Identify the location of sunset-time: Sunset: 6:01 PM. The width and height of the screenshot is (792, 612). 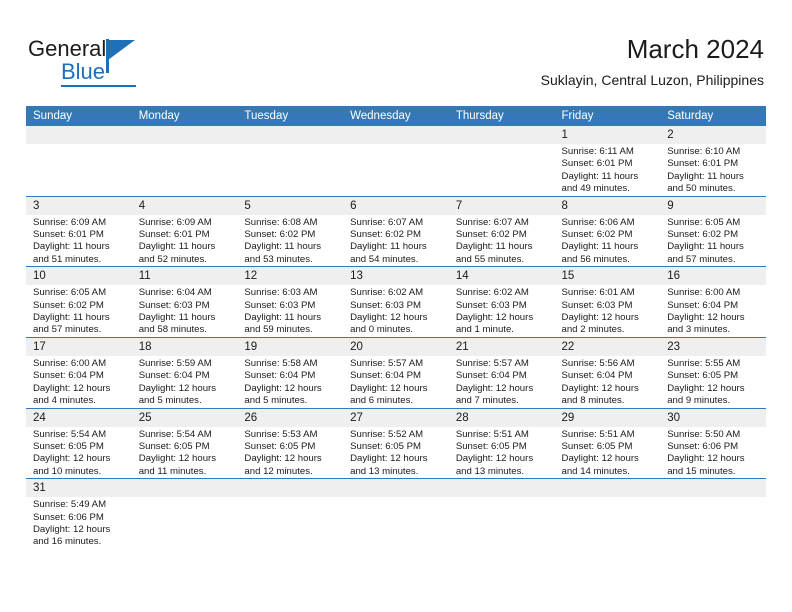
(68, 235).